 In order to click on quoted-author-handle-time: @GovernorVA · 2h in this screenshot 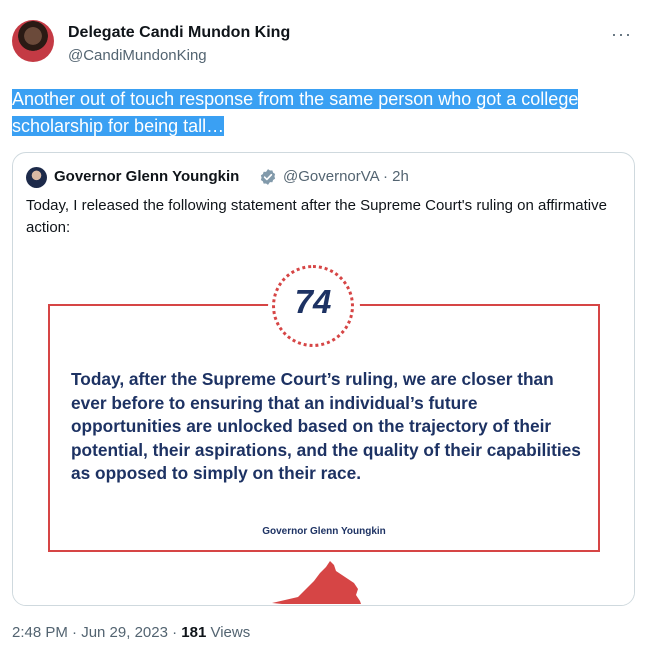, I will do `click(346, 176)`.